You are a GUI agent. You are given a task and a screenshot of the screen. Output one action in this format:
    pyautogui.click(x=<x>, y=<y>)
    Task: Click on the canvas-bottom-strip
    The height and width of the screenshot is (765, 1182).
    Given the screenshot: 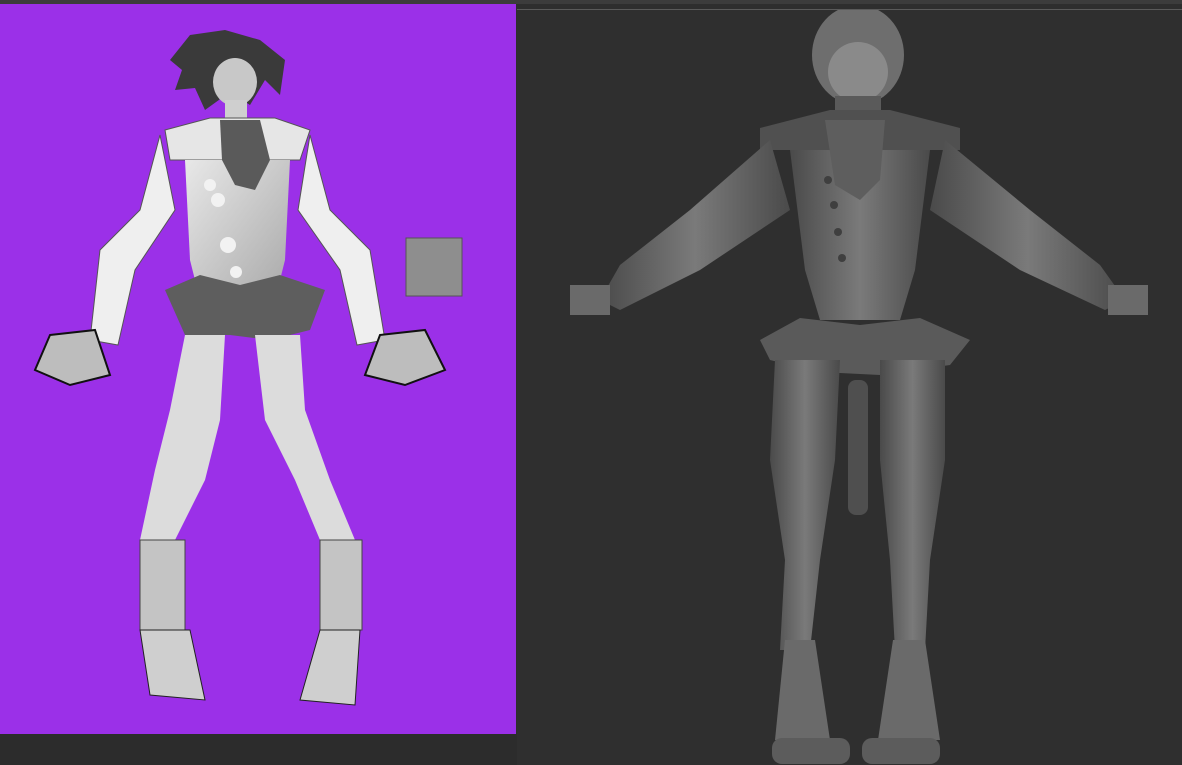 What is the action you would take?
    pyautogui.click(x=258, y=749)
    